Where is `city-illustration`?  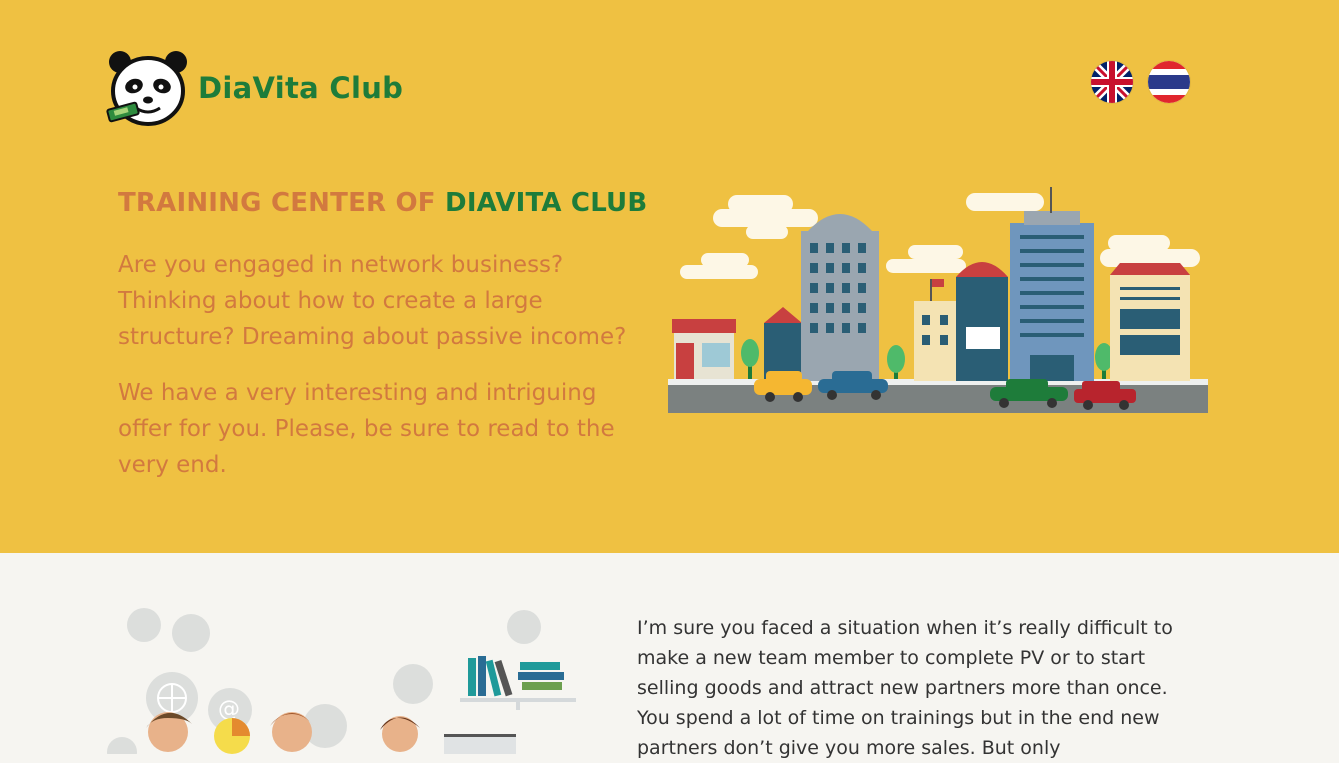 city-illustration is located at coordinates (938, 300).